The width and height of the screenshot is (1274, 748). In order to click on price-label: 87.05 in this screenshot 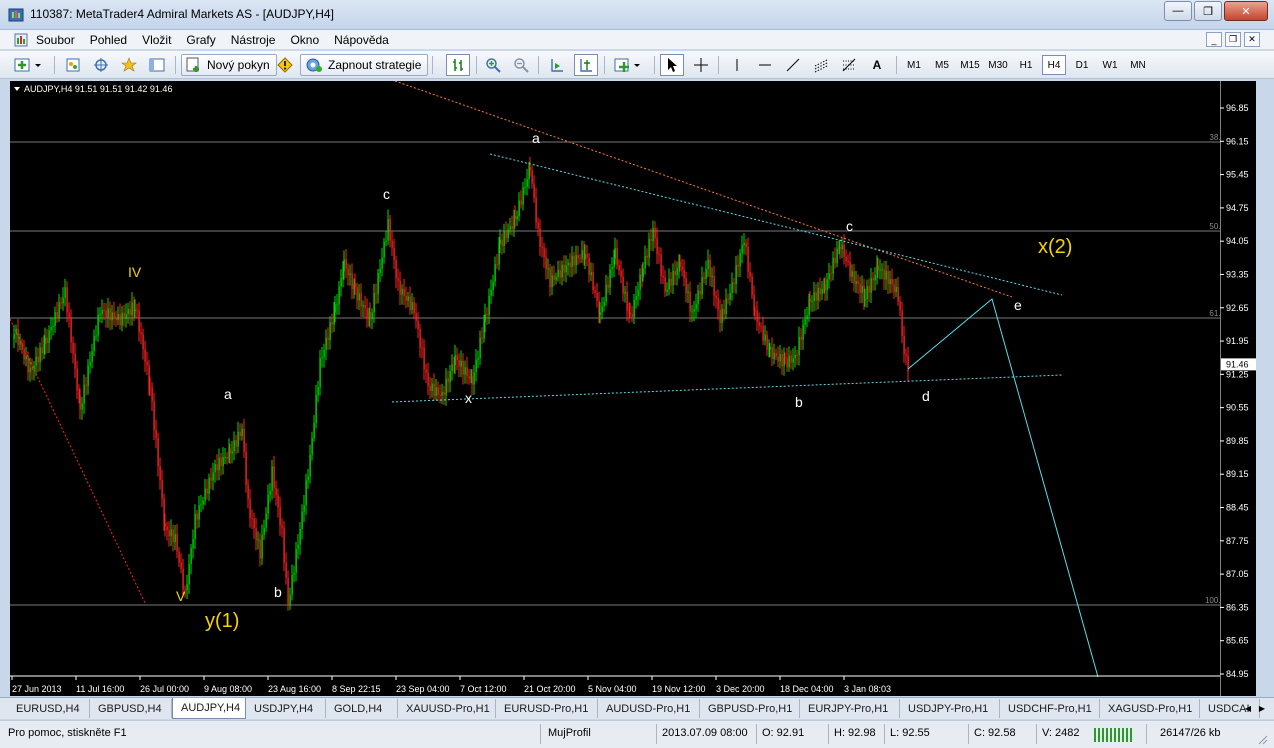, I will do `click(1237, 574)`.